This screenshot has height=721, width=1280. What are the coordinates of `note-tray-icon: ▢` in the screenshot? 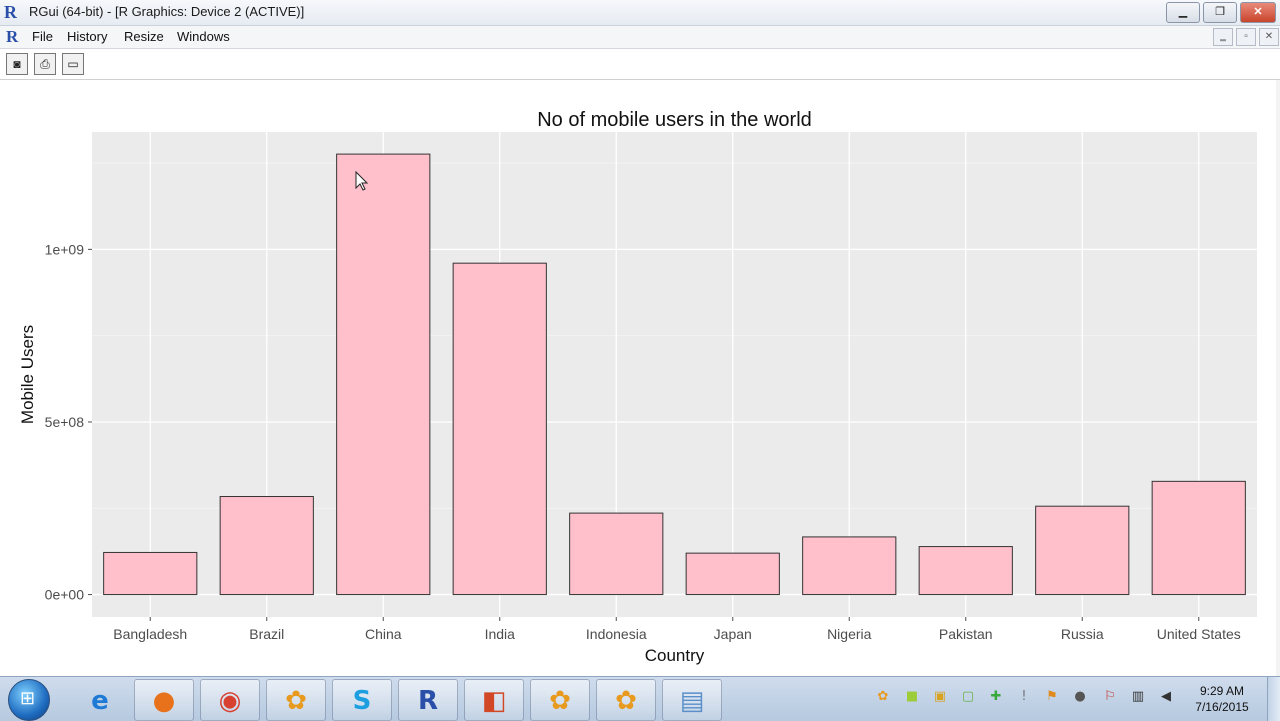 It's located at (968, 697).